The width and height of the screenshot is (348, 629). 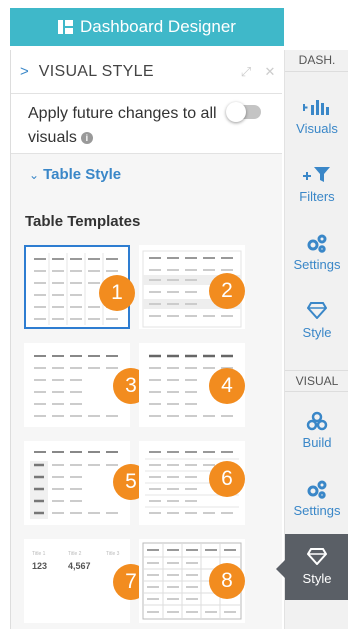 What do you see at coordinates (227, 581) in the screenshot?
I see `template-number-badge: 8` at bounding box center [227, 581].